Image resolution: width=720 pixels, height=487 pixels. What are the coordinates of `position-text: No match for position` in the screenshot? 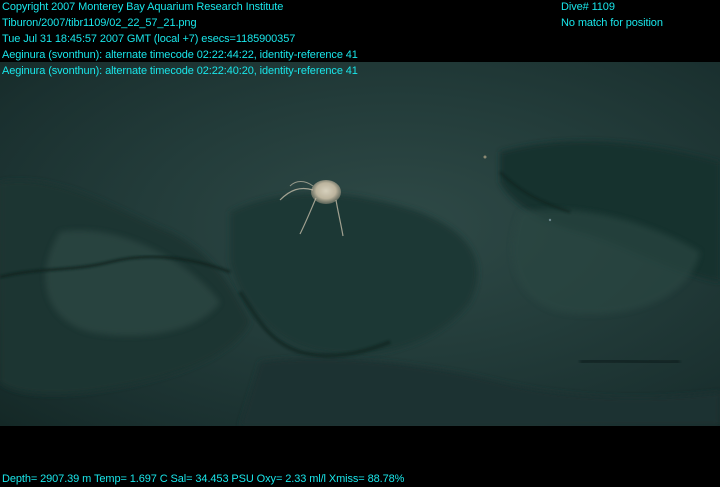 It's located at (612, 23).